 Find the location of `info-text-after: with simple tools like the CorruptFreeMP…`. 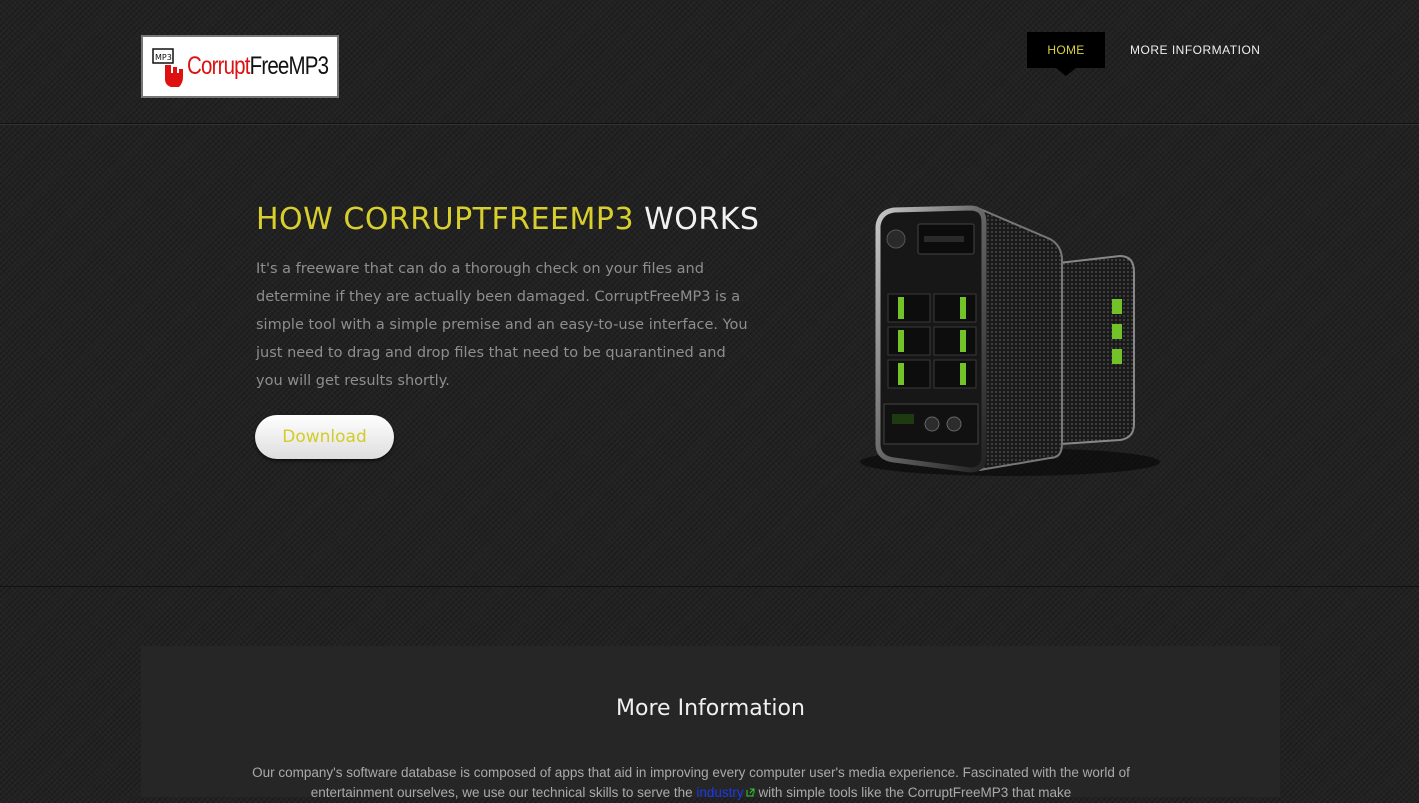

info-text-after: with simple tools like the CorruptFreeMP… is located at coordinates (915, 792).